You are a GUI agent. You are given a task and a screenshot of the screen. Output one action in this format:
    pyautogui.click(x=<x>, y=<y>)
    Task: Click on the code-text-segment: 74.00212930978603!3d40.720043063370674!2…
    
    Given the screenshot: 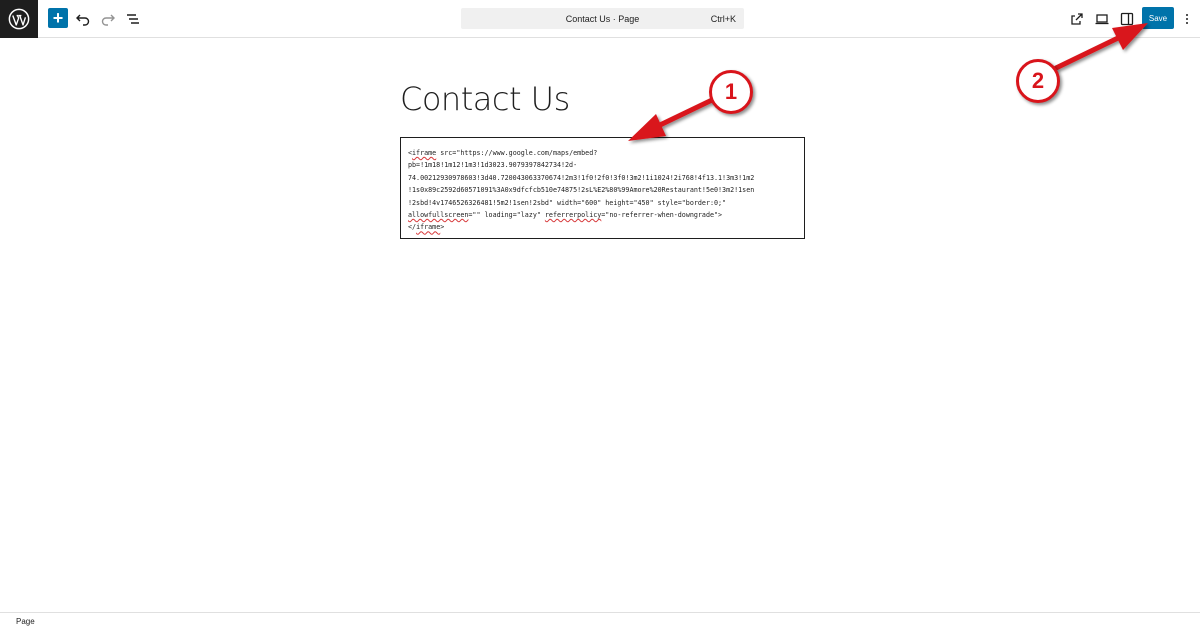 What is the action you would take?
    pyautogui.click(x=581, y=177)
    